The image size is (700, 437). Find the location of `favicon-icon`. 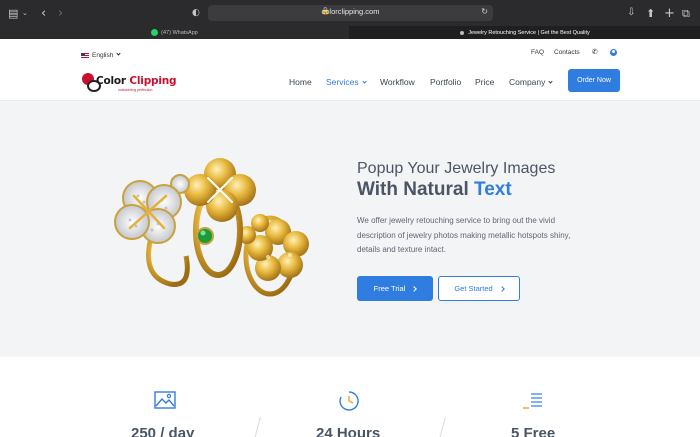

favicon-icon is located at coordinates (462, 32).